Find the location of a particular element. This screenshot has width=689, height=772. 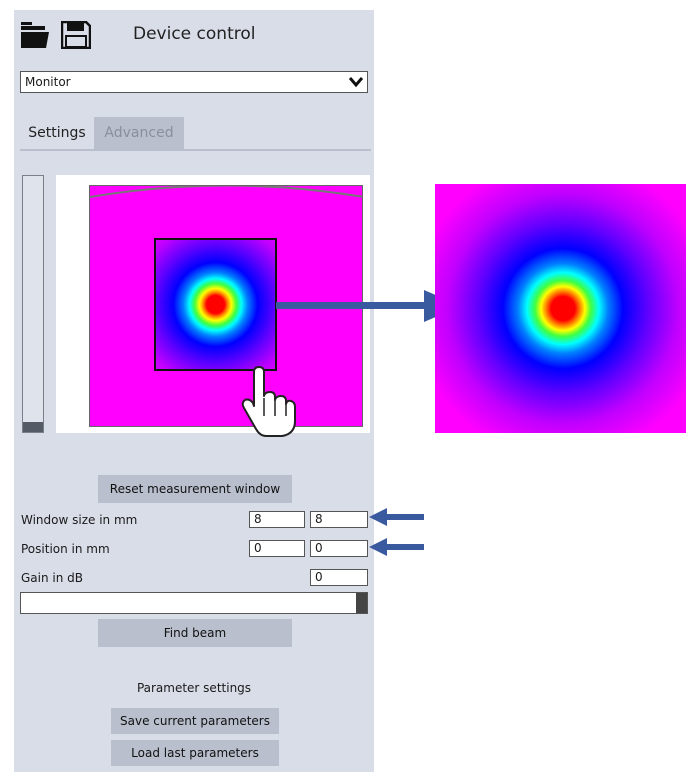

gain-label: Gain in dB is located at coordinates (52, 578).